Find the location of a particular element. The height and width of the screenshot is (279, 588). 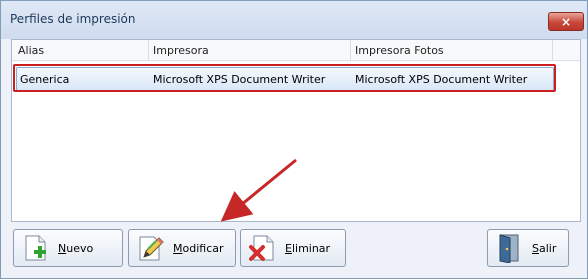

column-header-impresora: Impresora is located at coordinates (181, 50).